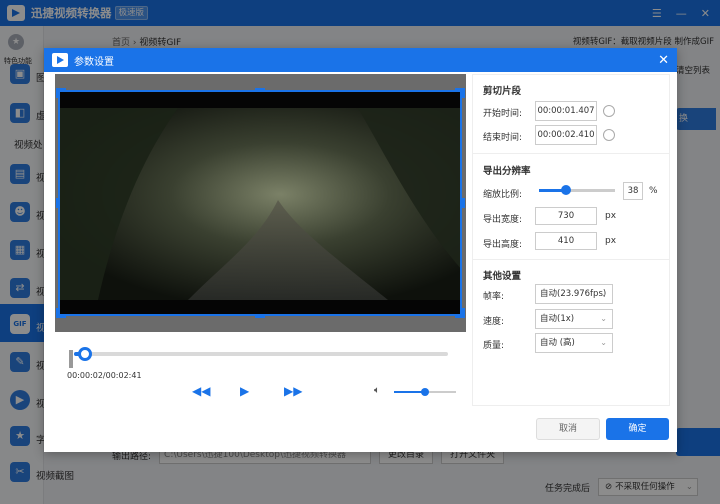 The width and height of the screenshot is (720, 504). What do you see at coordinates (503, 245) in the screenshot?
I see `height-label: 导出高度:` at bounding box center [503, 245].